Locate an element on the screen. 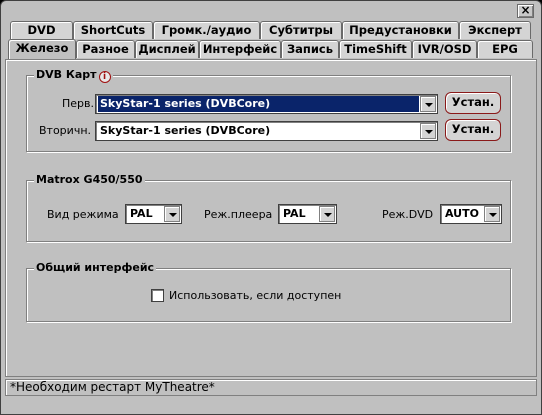  mode-label: Вид режима is located at coordinates (83, 214).